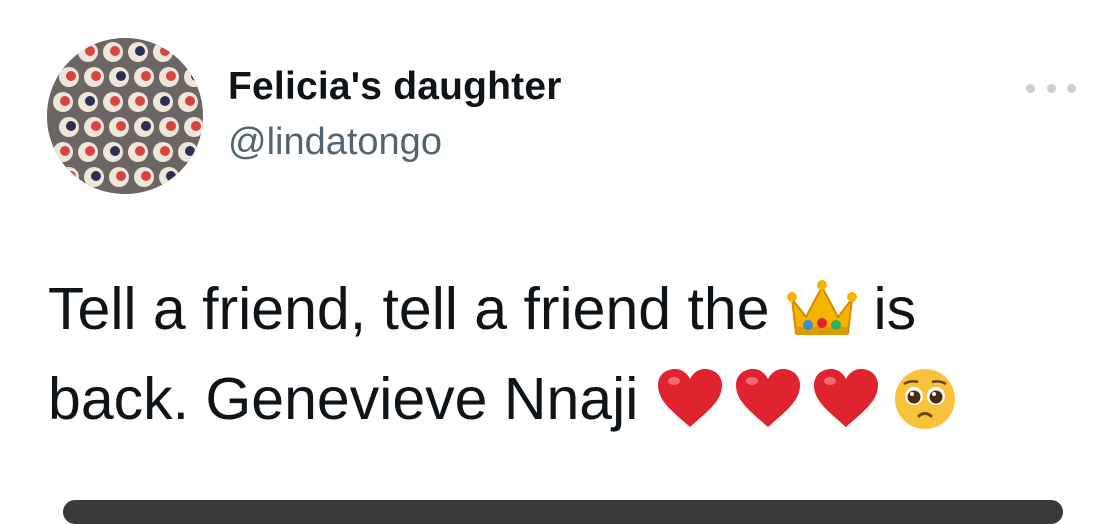 This screenshot has height=524, width=1096. What do you see at coordinates (395, 87) in the screenshot?
I see `author-display-name: Felicia's daughter` at bounding box center [395, 87].